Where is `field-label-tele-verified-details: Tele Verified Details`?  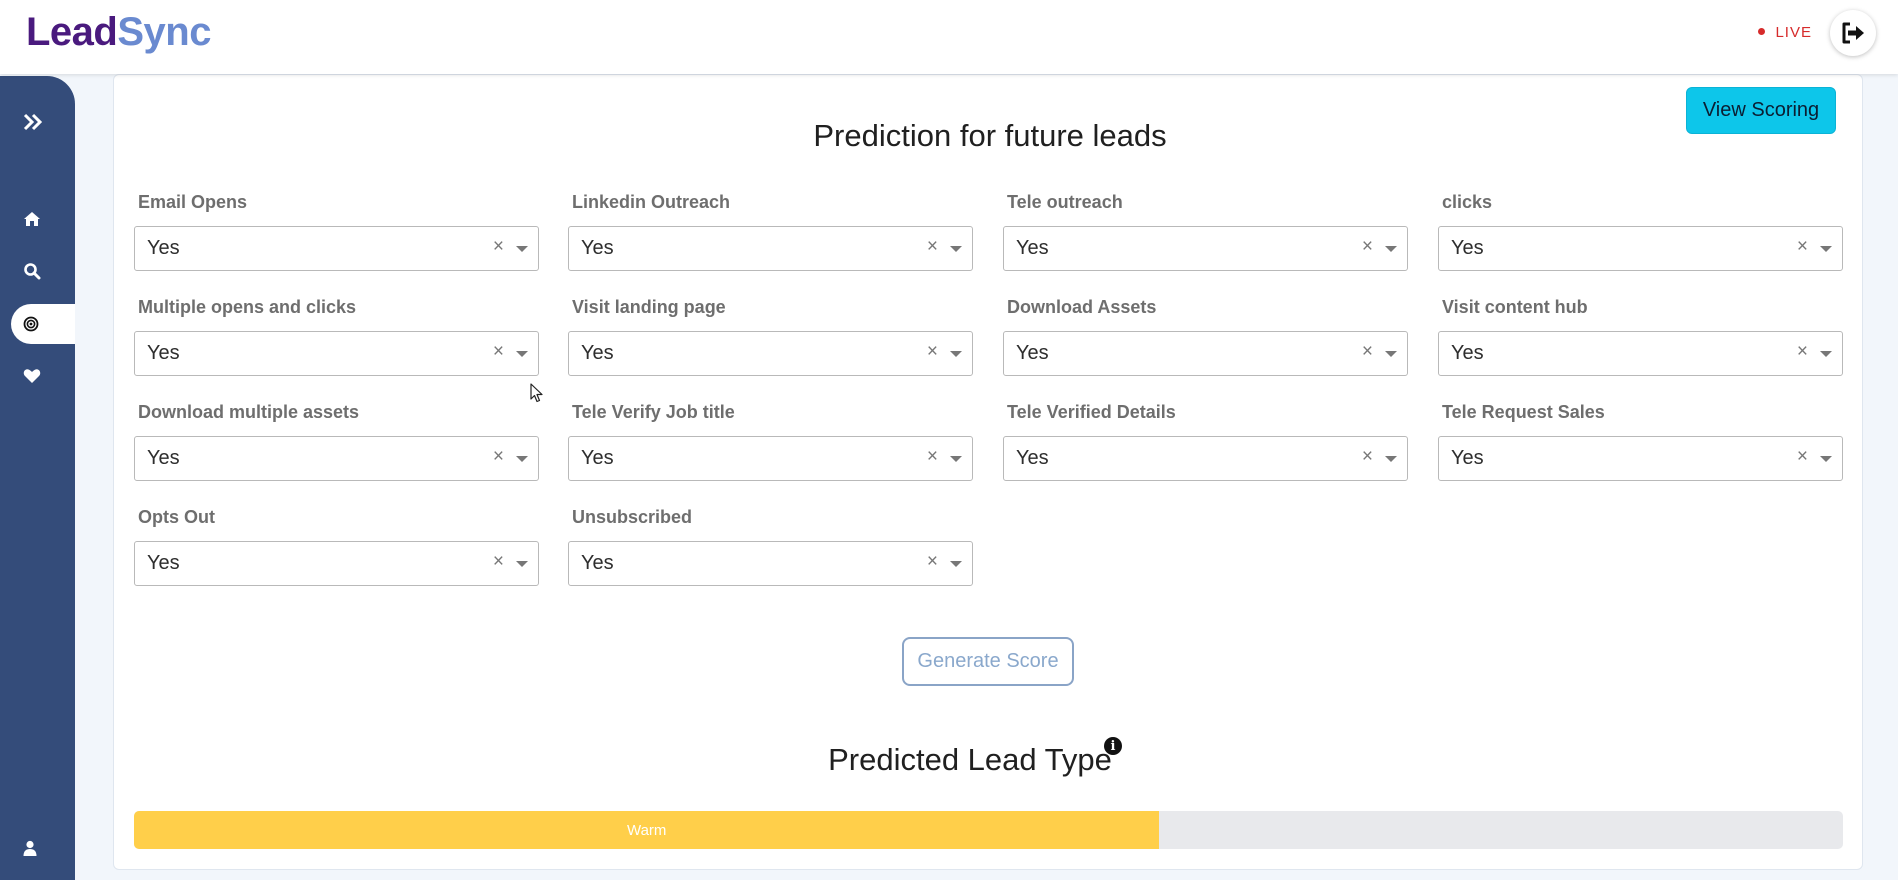 field-label-tele-verified-details: Tele Verified Details is located at coordinates (1091, 412).